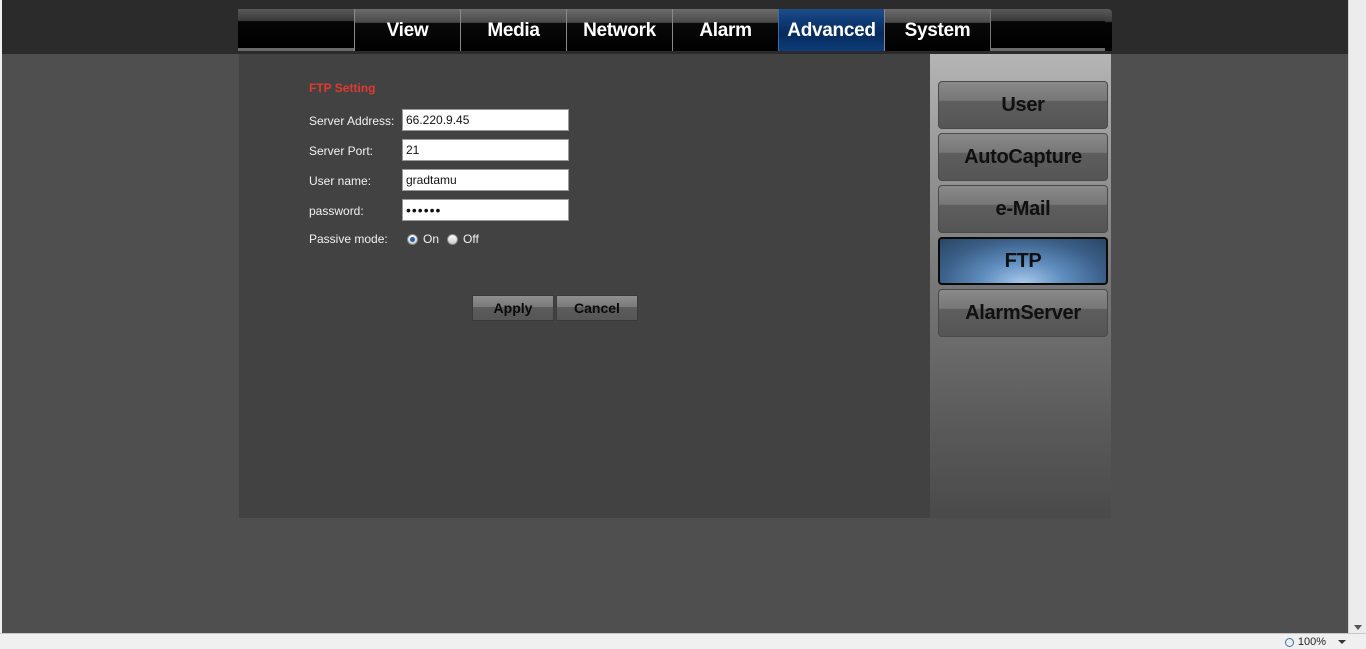 This screenshot has width=1366, height=649. Describe the element at coordinates (342, 88) in the screenshot. I see `section-title: FTP Setting` at that location.